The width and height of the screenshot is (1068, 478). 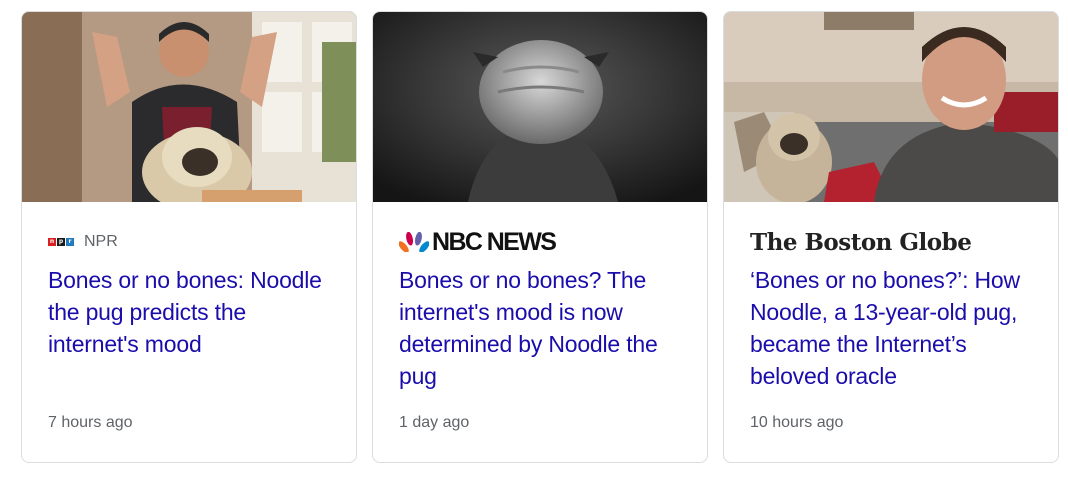 I want to click on npr-logo-icon: npr, so click(x=61, y=242).